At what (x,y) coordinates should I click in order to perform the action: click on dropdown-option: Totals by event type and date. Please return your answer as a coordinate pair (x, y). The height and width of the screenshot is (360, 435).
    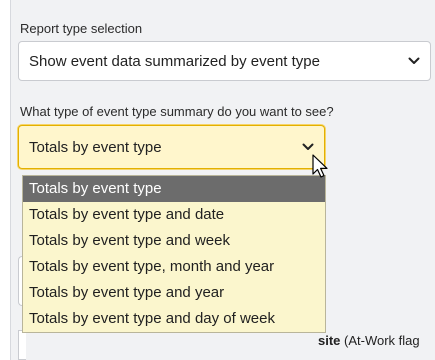
    Looking at the image, I should click on (174, 215).